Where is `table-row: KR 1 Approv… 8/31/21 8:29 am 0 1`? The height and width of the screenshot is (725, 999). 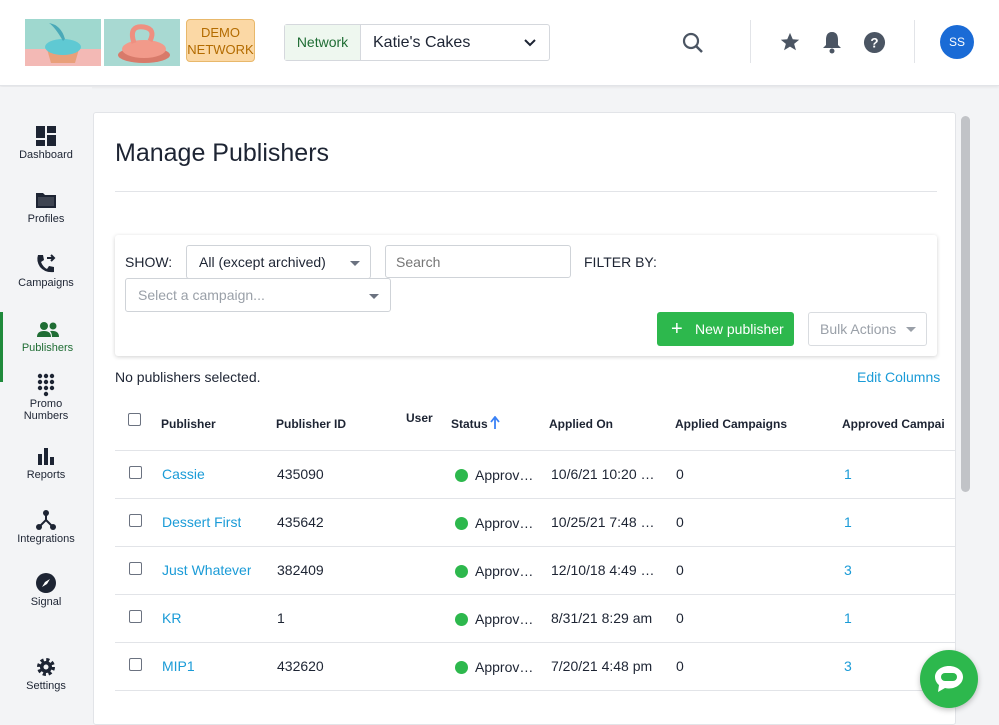
table-row: KR 1 Approv… 8/31/21 8:29 am 0 1 is located at coordinates (535, 619).